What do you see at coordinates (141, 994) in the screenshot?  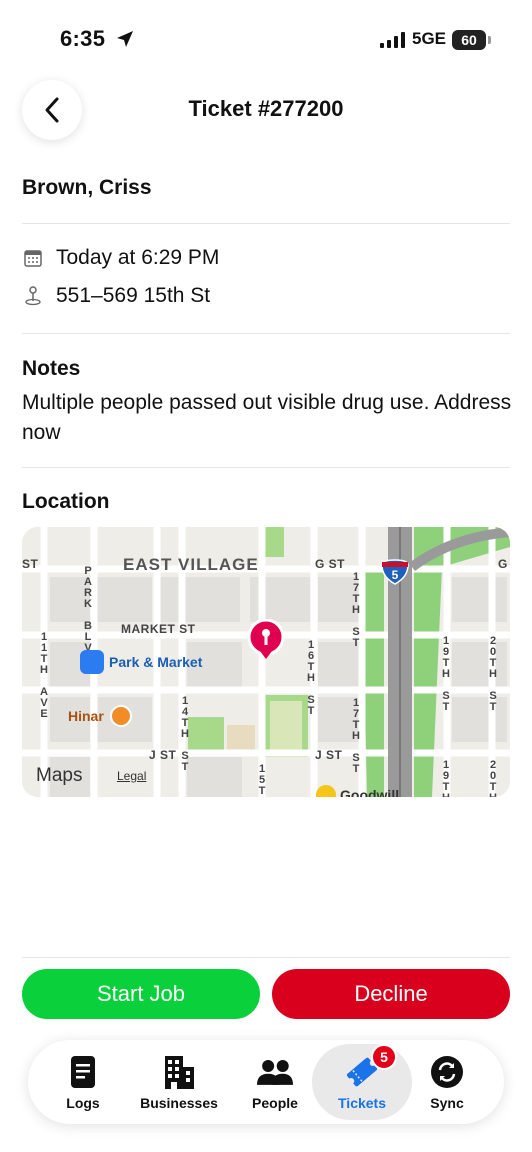 I see `start-job-button: Start Job` at bounding box center [141, 994].